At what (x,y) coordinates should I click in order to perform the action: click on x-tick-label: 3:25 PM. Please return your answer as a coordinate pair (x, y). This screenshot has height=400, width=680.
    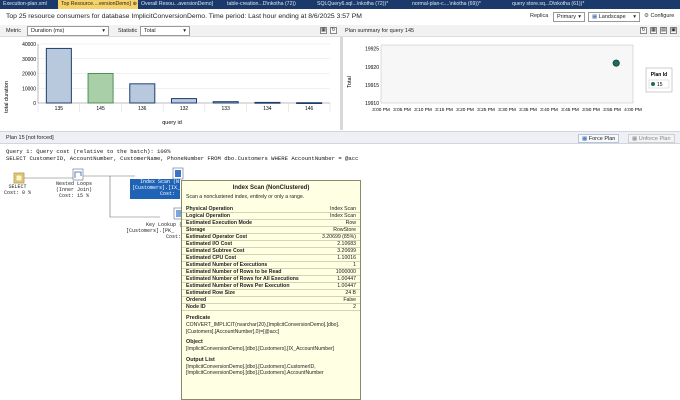
    Looking at the image, I should click on (486, 110).